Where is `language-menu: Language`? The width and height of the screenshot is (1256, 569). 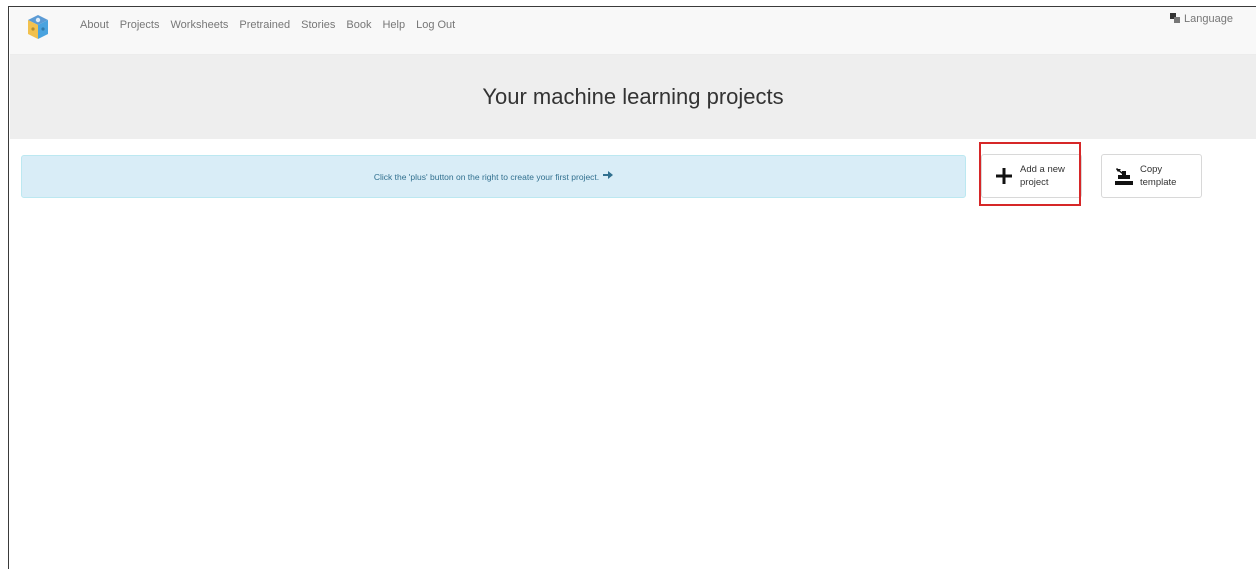 language-menu: Language is located at coordinates (1201, 21).